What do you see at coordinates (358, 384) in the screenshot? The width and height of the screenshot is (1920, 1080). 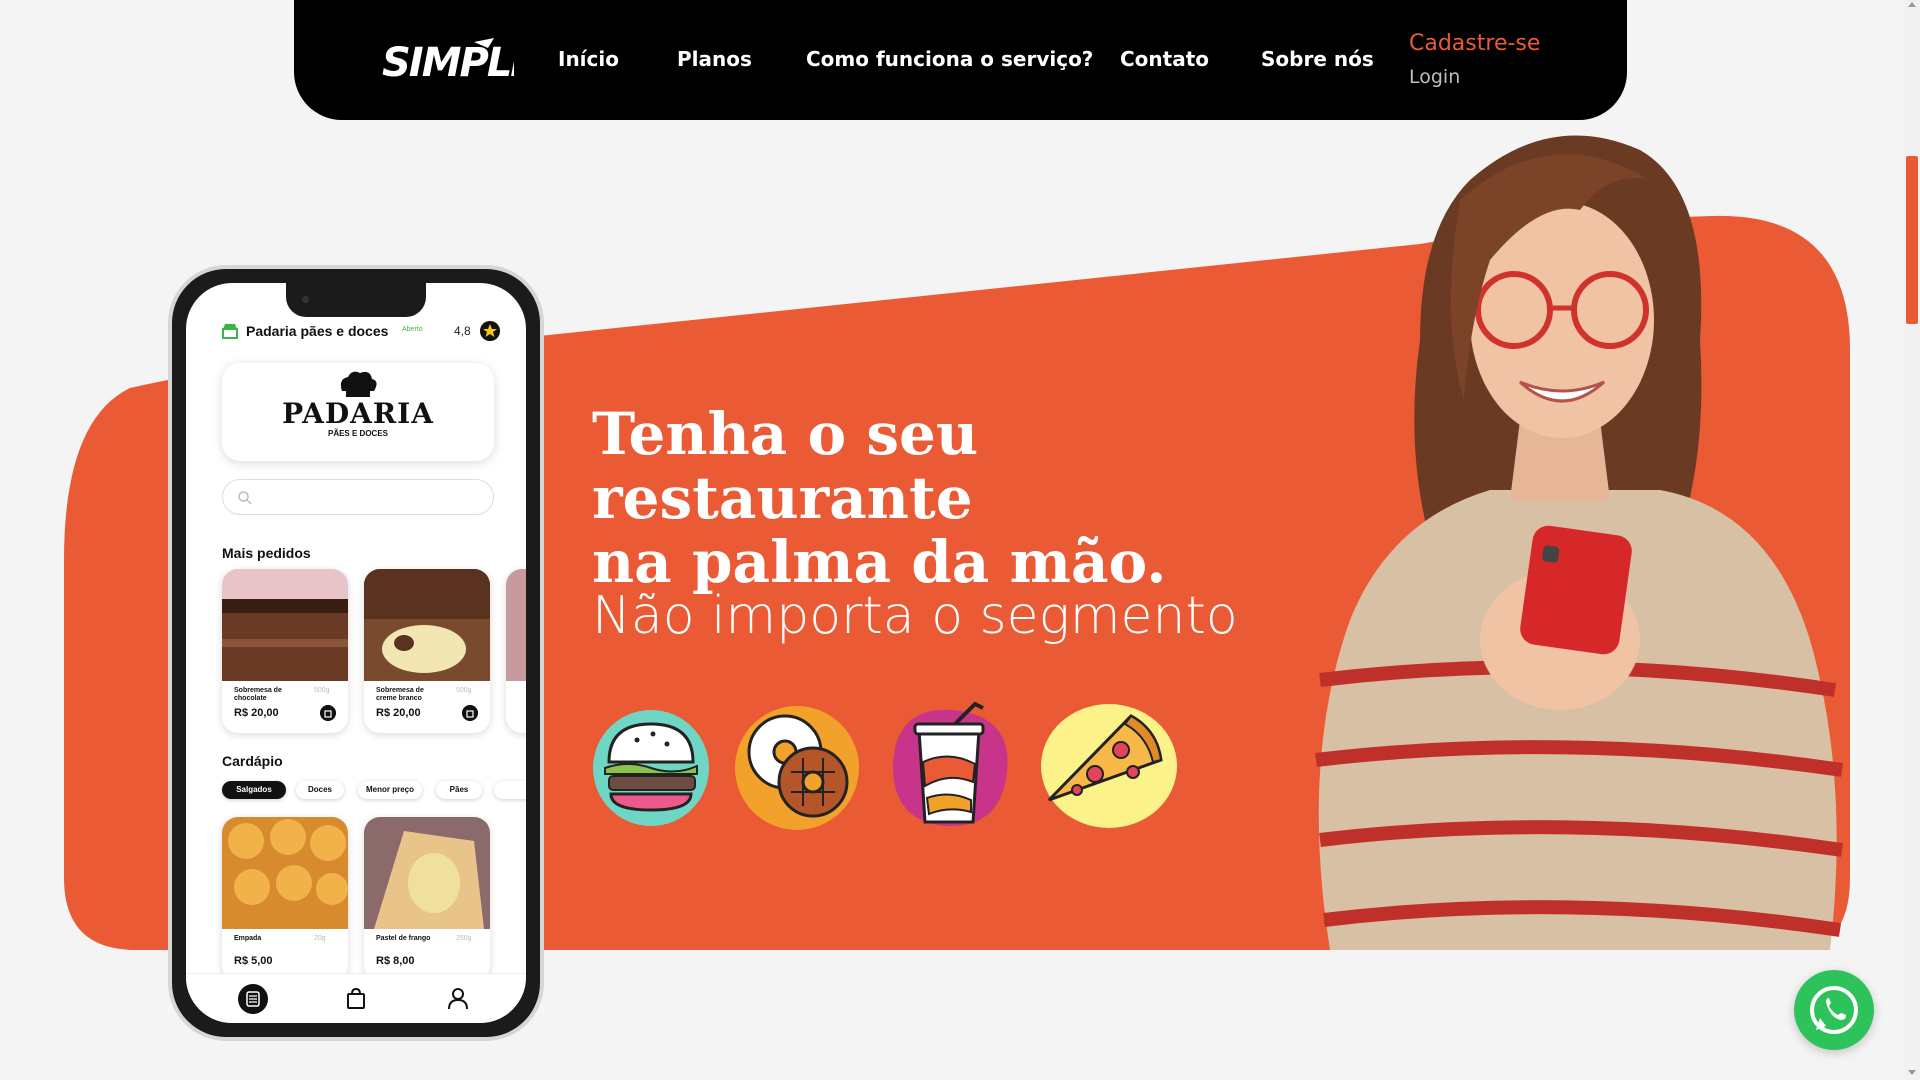 I see `chef-hat-icon` at bounding box center [358, 384].